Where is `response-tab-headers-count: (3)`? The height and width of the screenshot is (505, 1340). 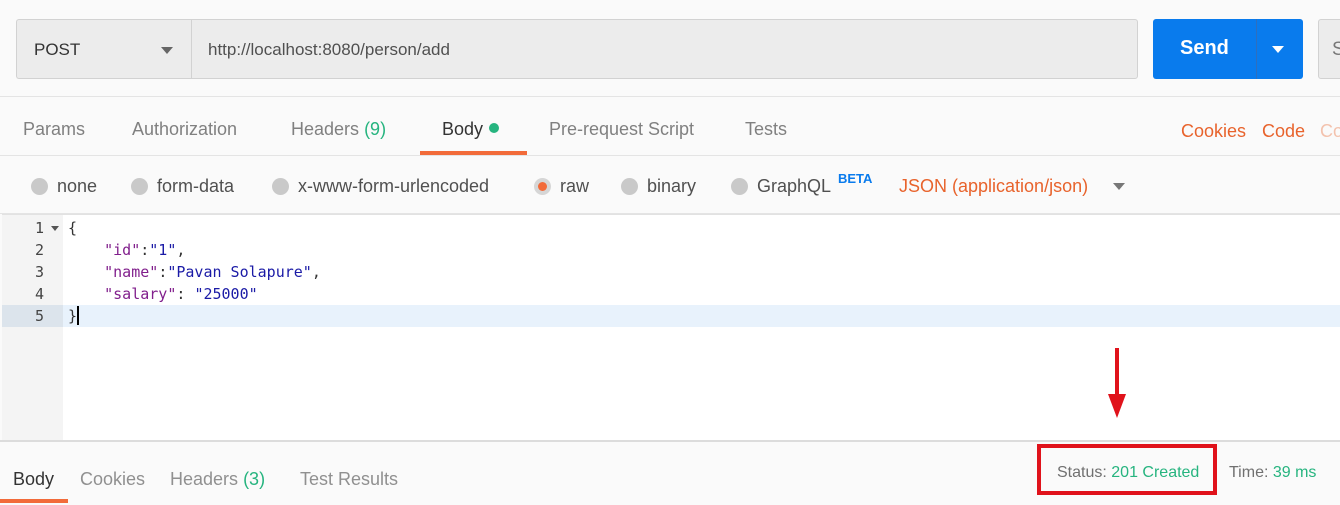
response-tab-headers-count: (3) is located at coordinates (254, 479).